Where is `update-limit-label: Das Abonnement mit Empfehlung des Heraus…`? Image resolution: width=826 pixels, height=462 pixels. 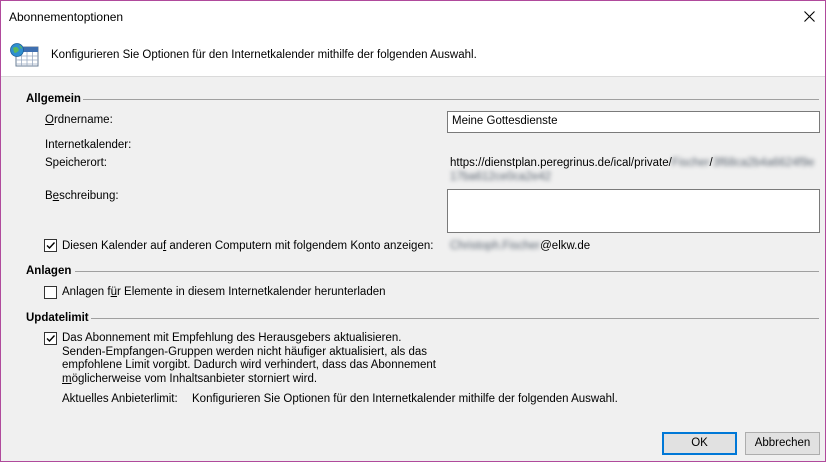 update-limit-label: Das Abonnement mit Empfehlung des Heraus… is located at coordinates (249, 359).